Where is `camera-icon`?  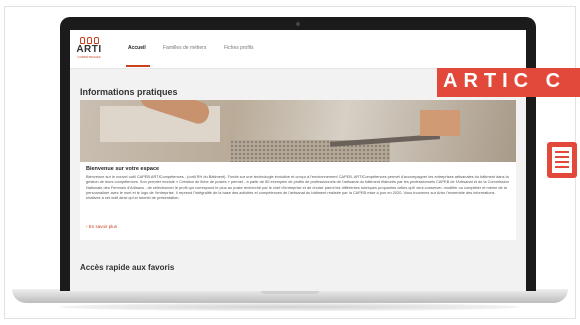
camera-icon is located at coordinates (298, 24).